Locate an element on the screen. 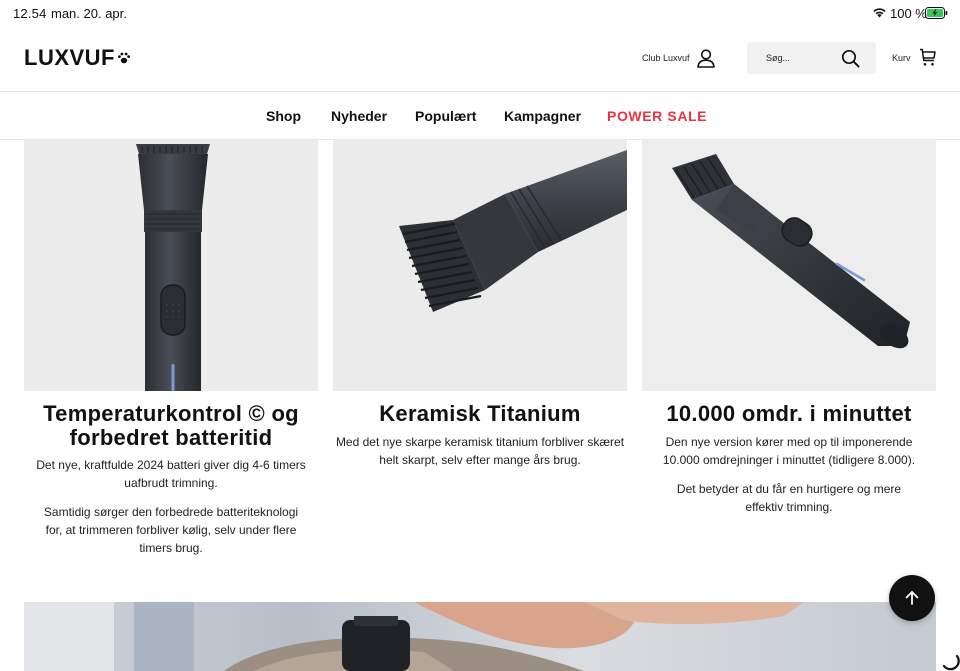  grooming-photo-illustration is located at coordinates (480, 636).